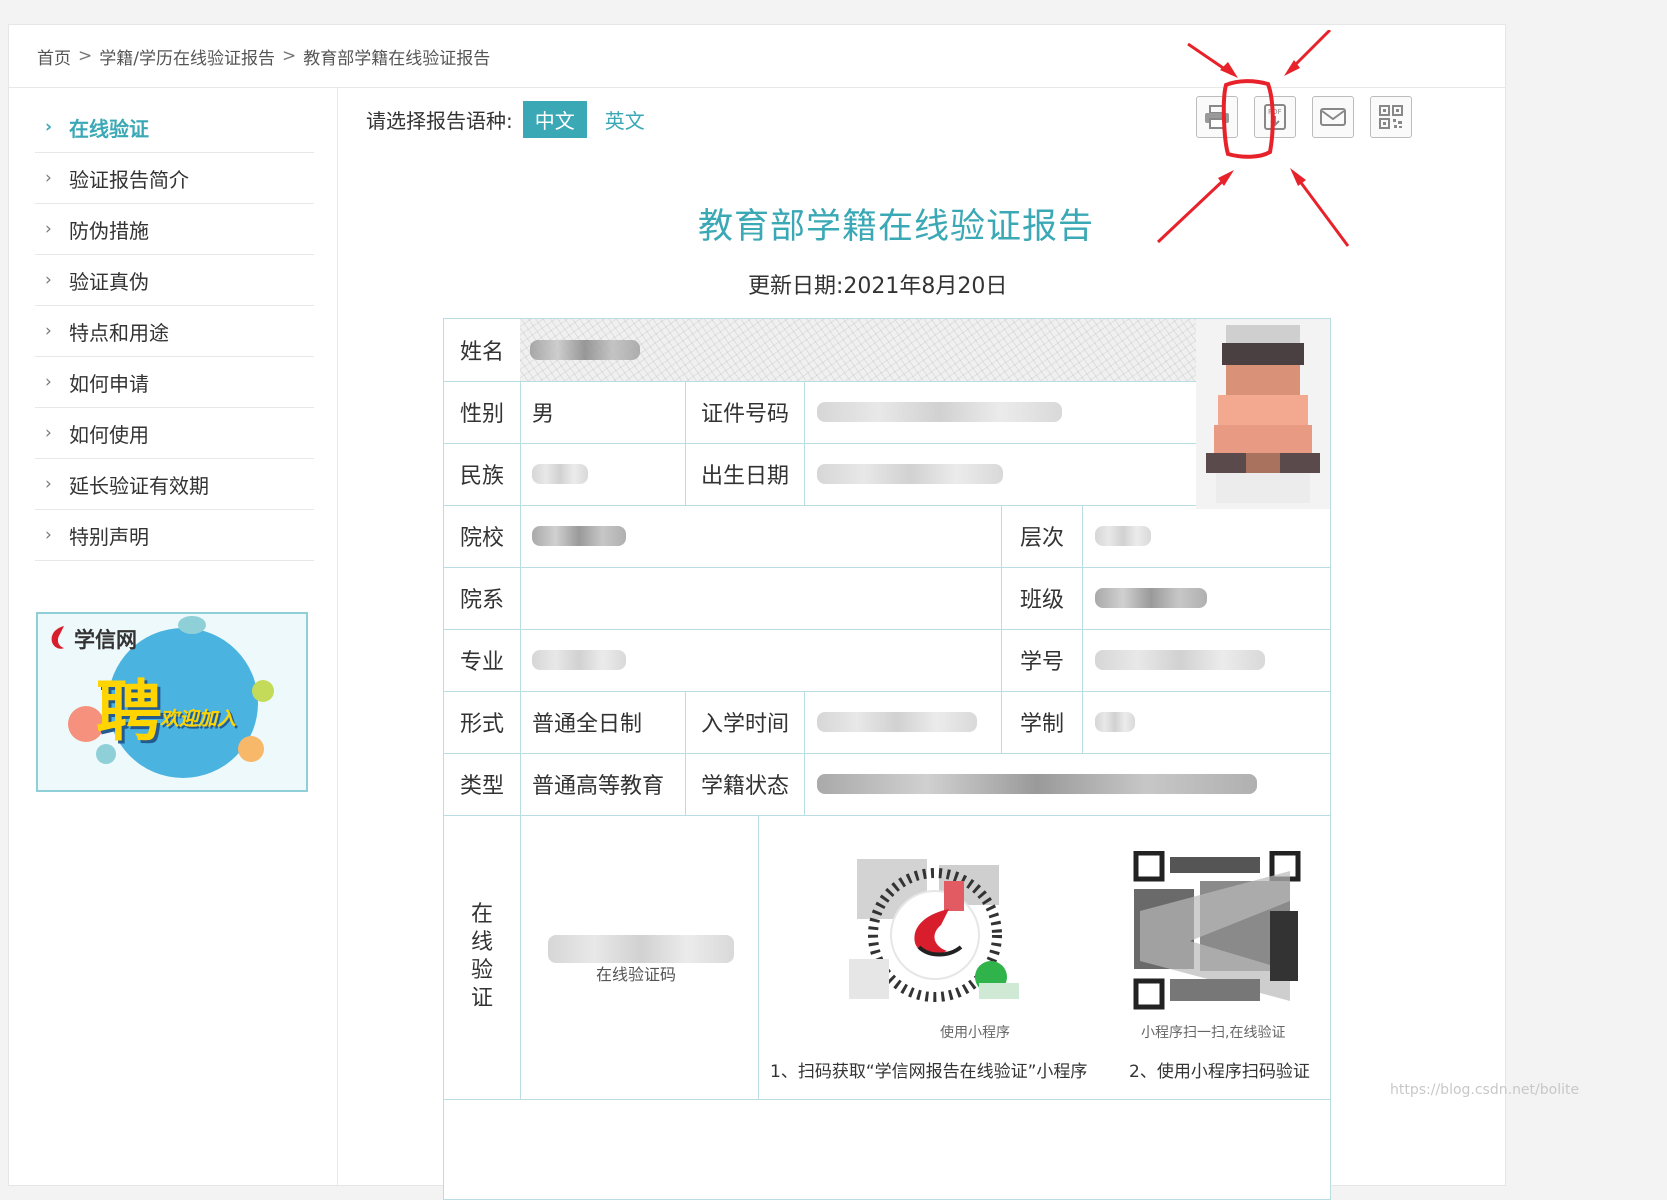 The image size is (1667, 1200). What do you see at coordinates (603, 474) in the screenshot?
I see `ethnicity-value` at bounding box center [603, 474].